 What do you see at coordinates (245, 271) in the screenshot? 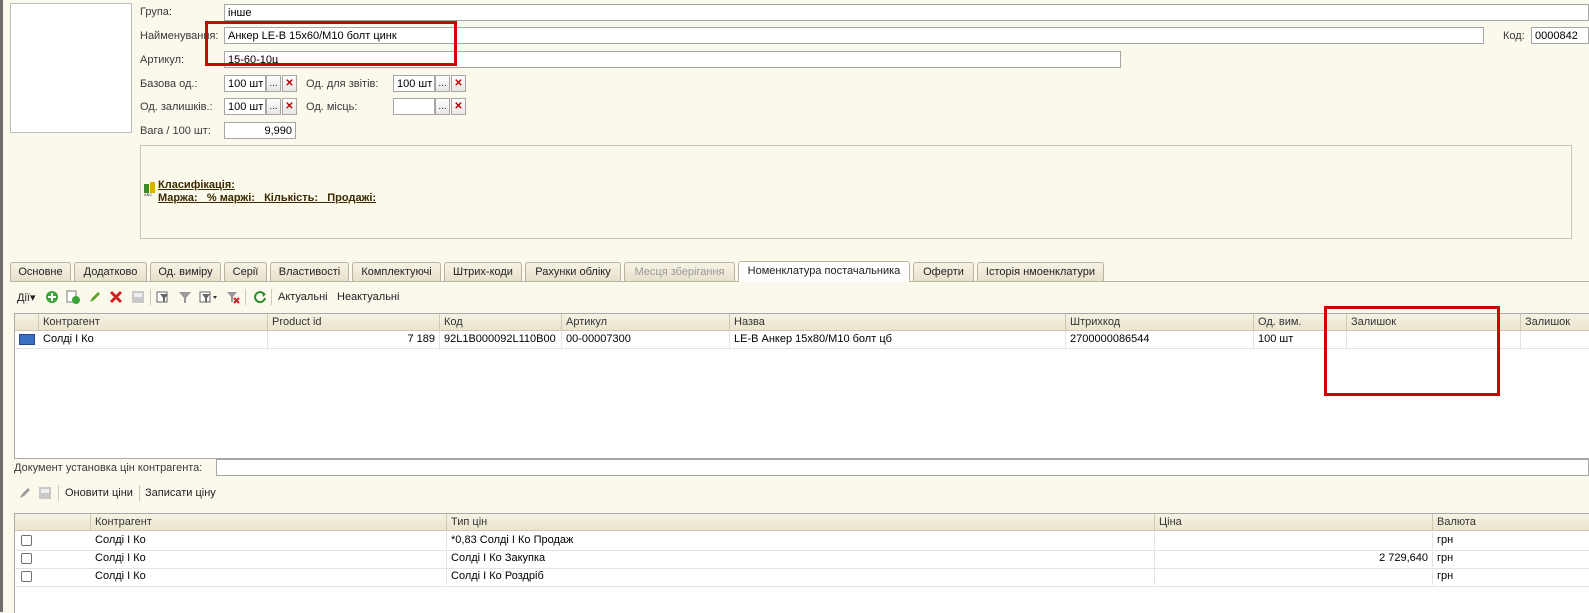
I see `tab-series: Серії` at bounding box center [245, 271].